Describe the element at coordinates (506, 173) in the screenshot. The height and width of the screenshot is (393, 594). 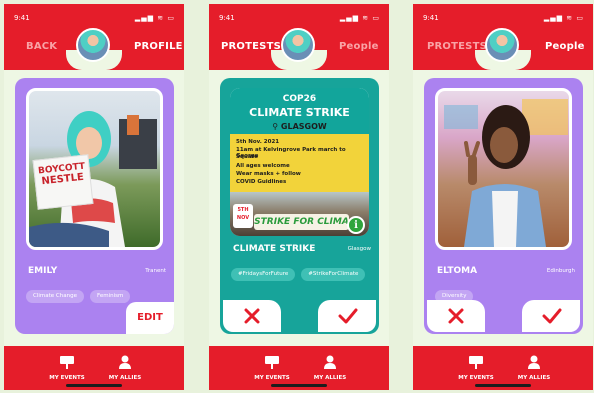
I see `person-illustration` at that location.